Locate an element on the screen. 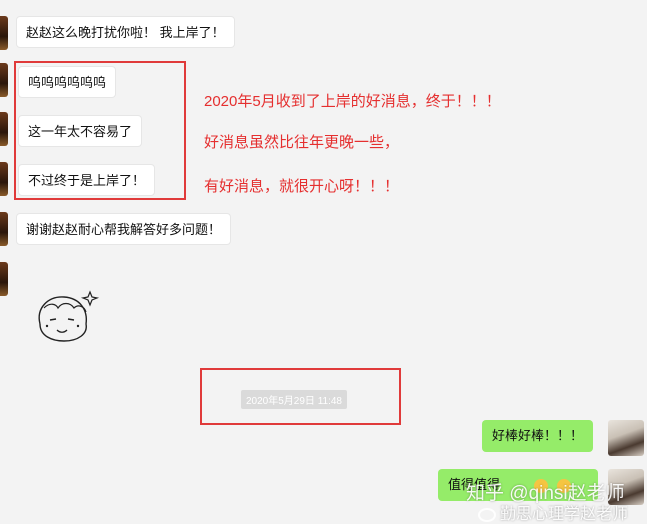  watermark-label: 勤思心理学赵老师 is located at coordinates (564, 514).